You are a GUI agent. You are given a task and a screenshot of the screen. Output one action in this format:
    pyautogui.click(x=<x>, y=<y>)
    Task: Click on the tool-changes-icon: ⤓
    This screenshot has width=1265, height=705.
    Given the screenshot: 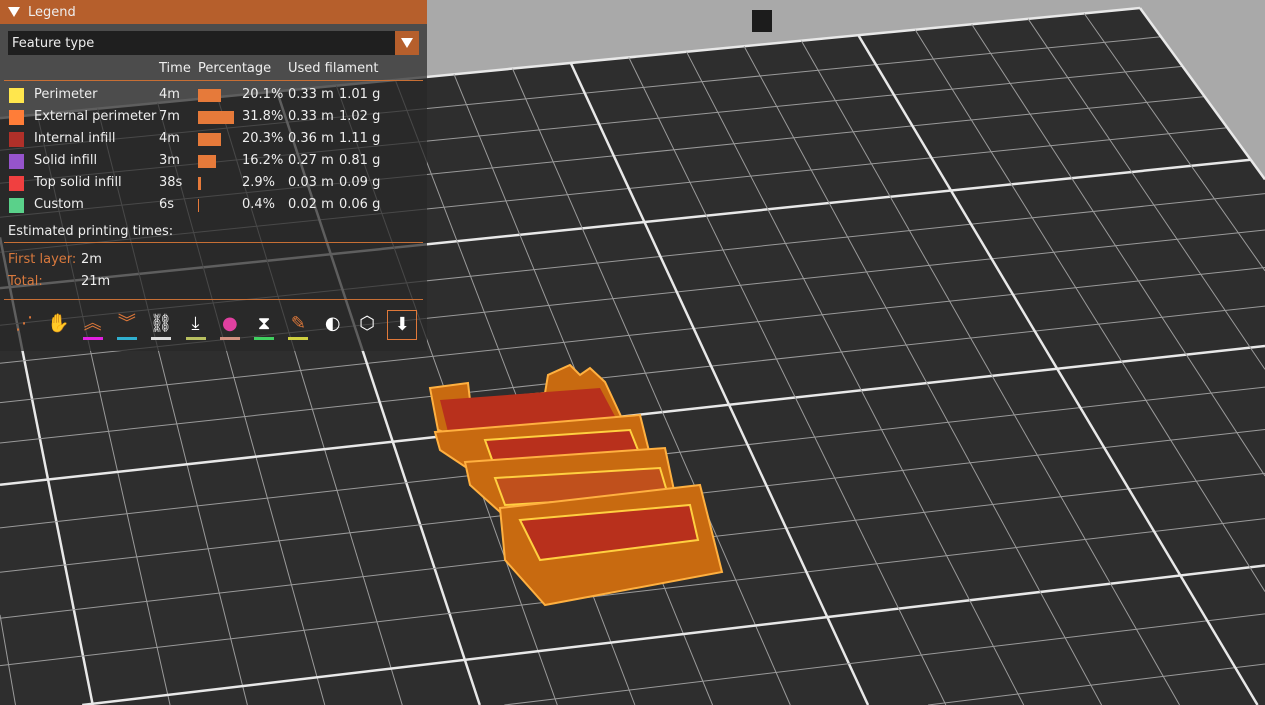 What is the action you would take?
    pyautogui.click(x=195, y=323)
    